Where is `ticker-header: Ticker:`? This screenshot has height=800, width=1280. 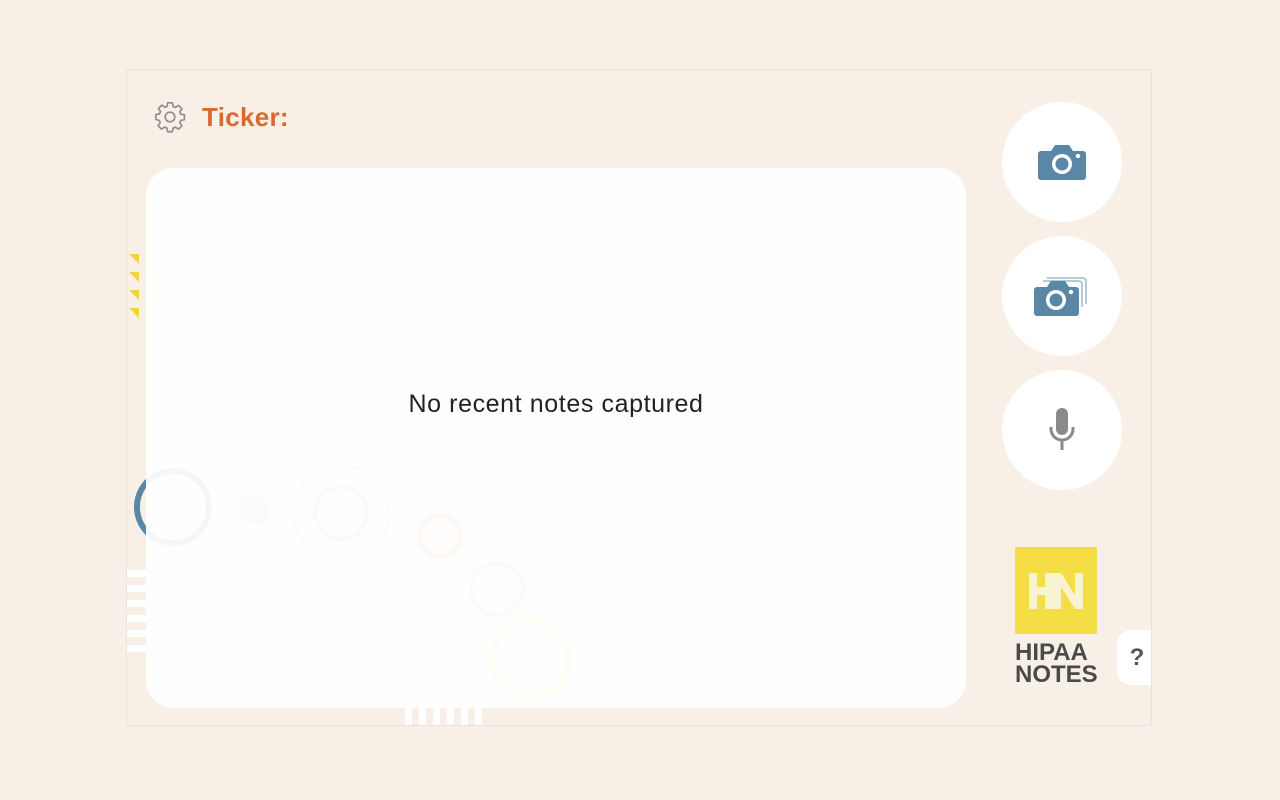 ticker-header: Ticker: is located at coordinates (221, 117).